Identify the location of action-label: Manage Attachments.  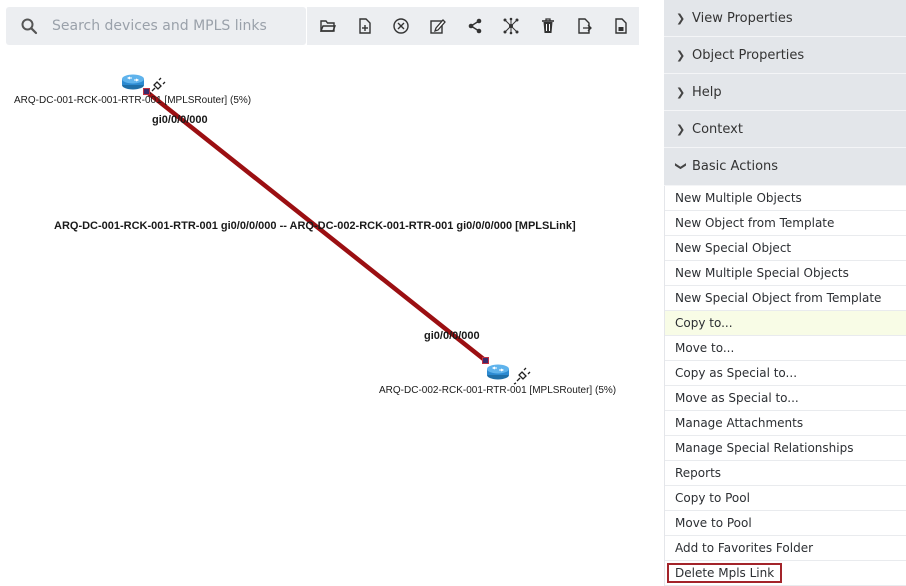
(739, 423).